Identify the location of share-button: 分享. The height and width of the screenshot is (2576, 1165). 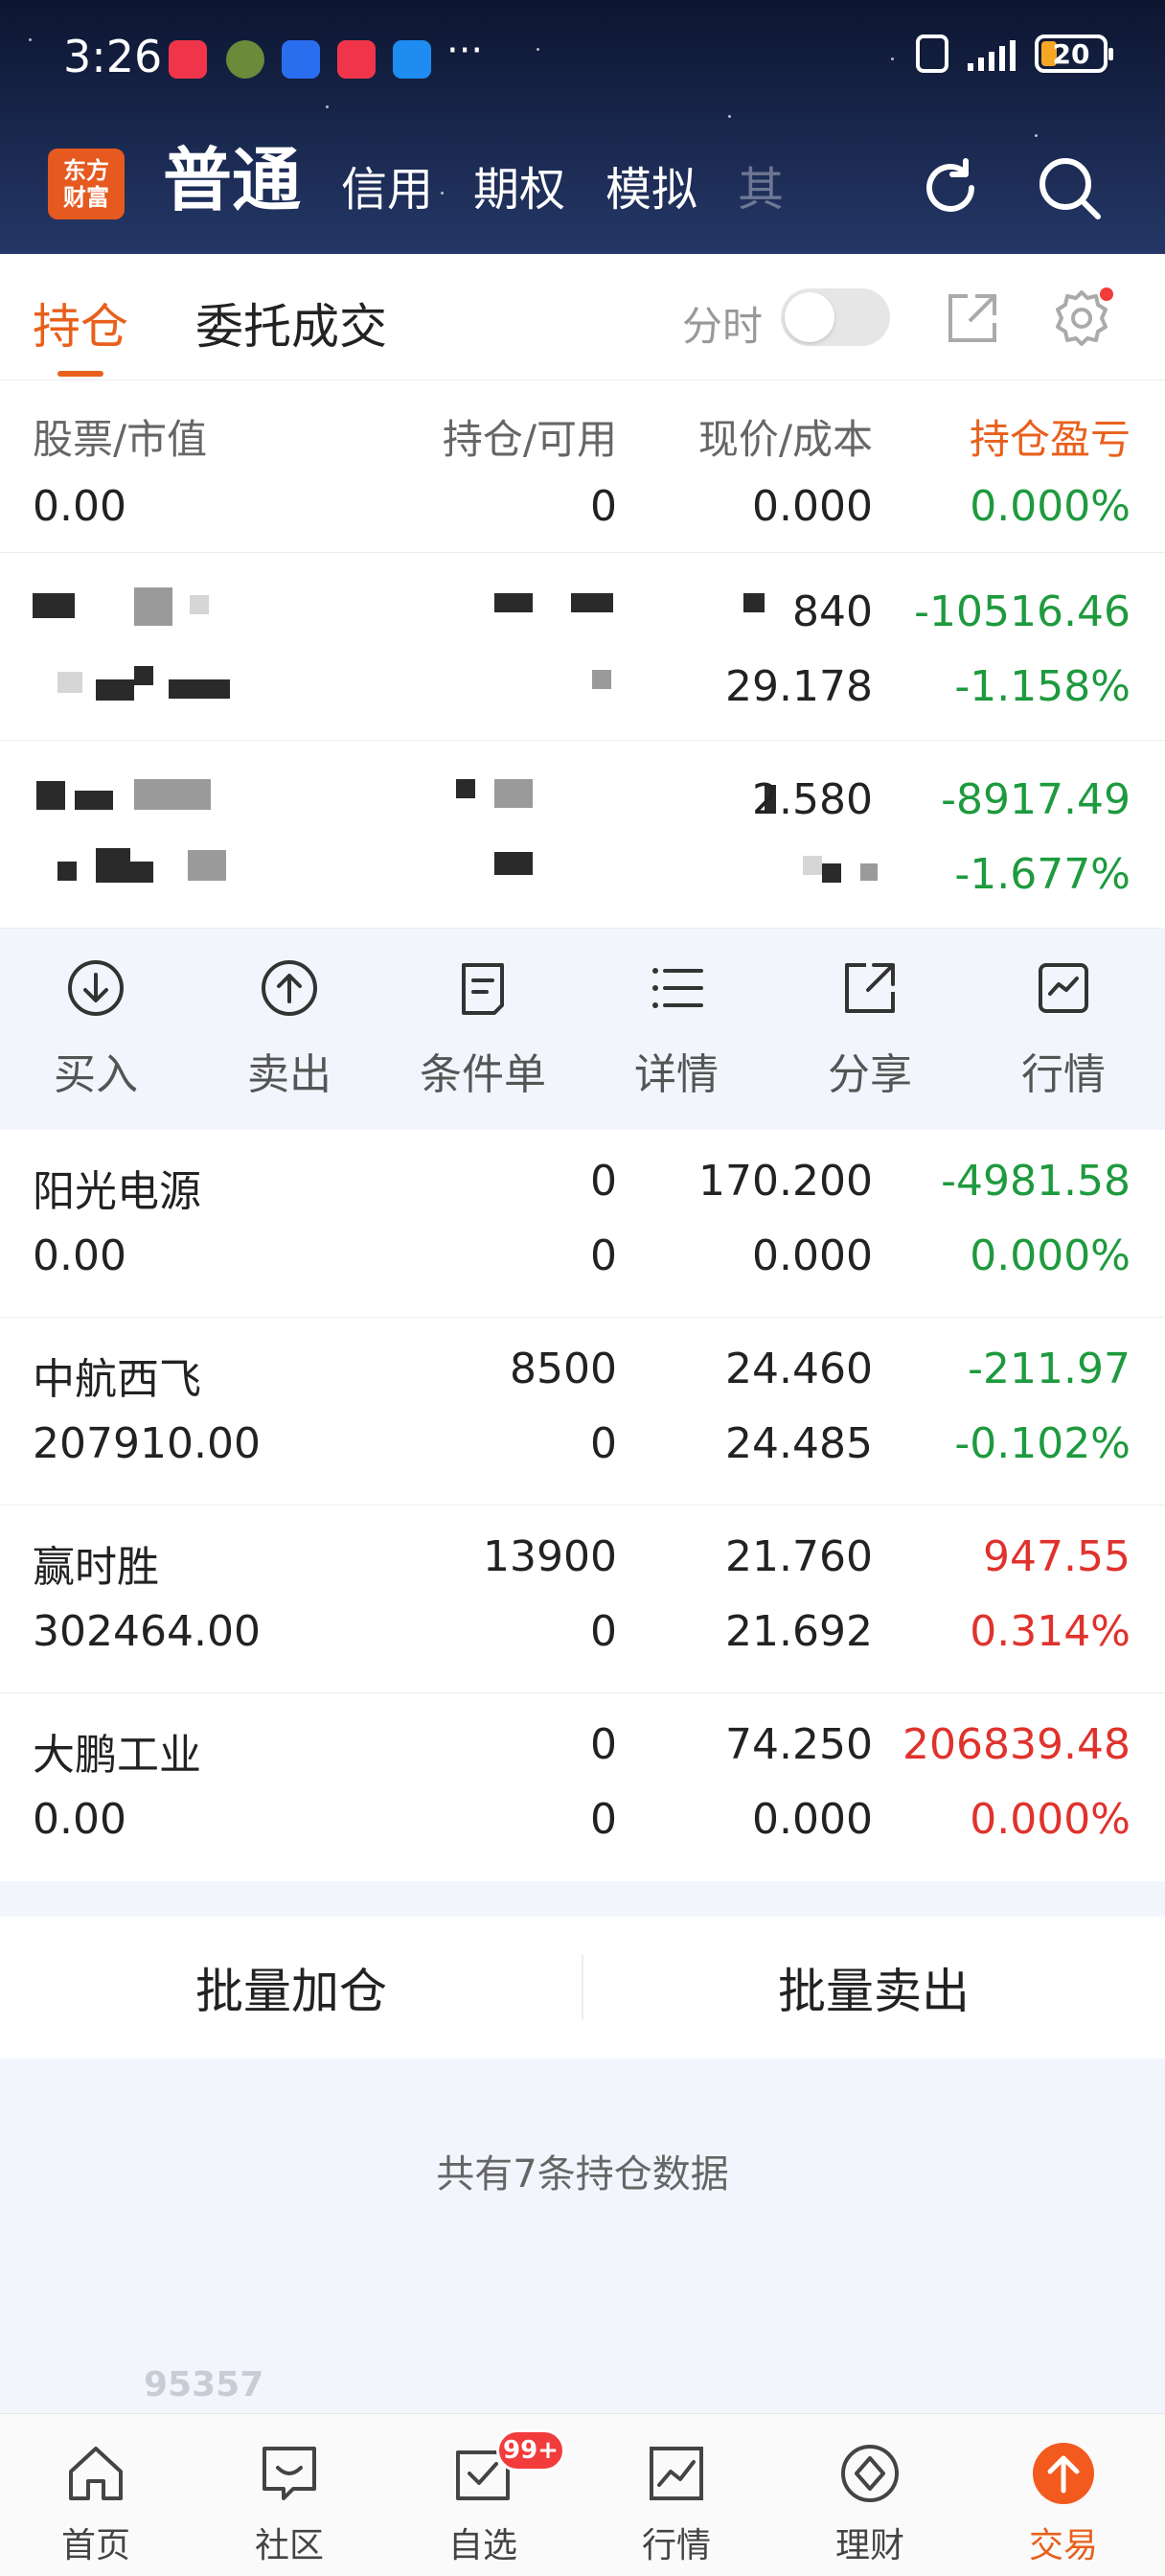
(870, 1029).